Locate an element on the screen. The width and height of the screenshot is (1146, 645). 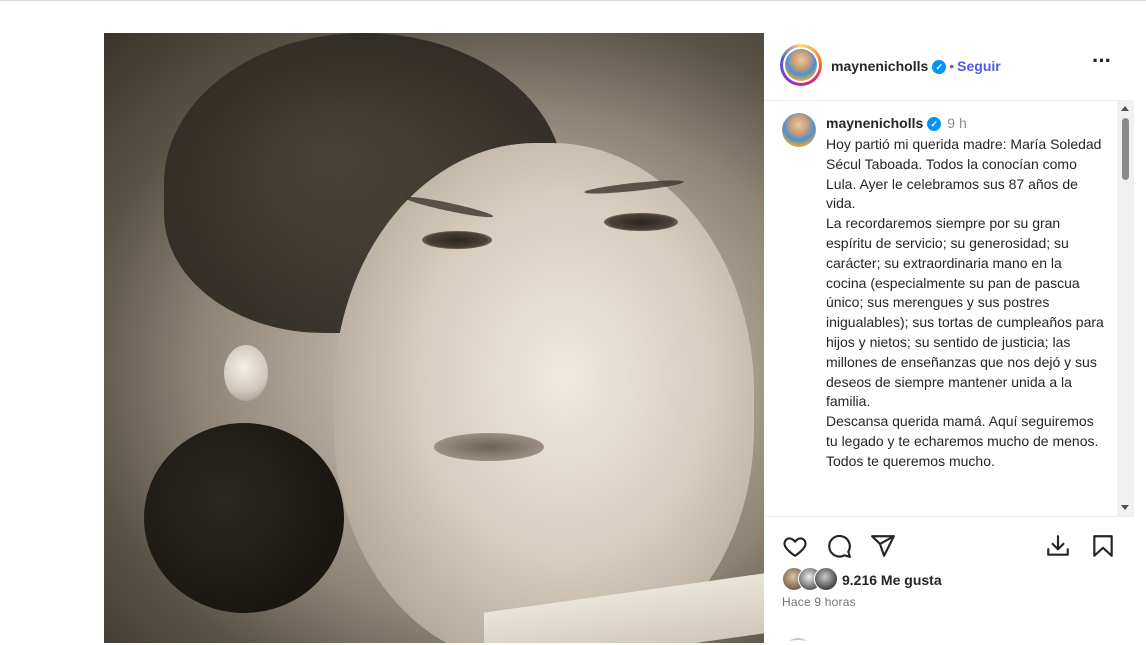
next-section-peek is located at coordinates (798, 641).